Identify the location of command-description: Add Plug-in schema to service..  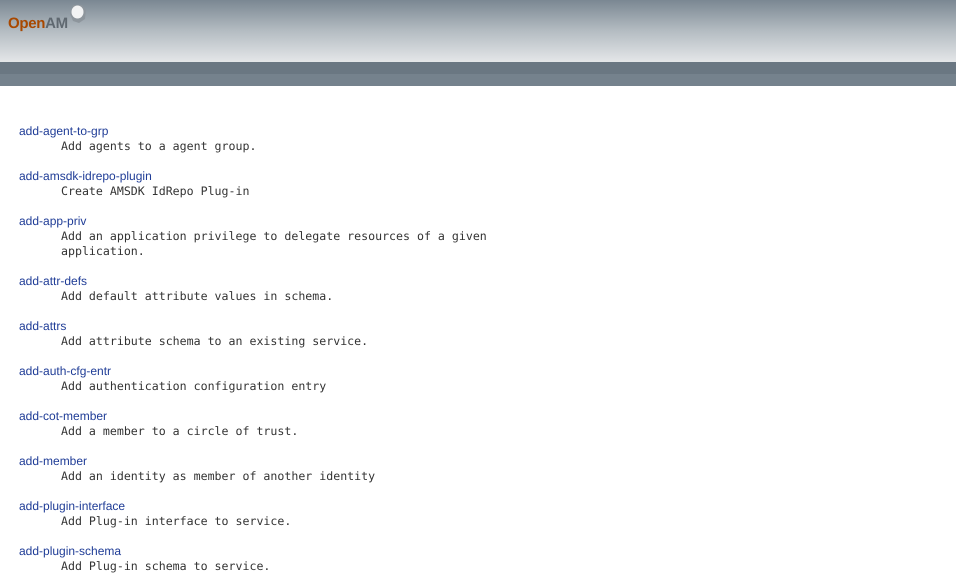
(166, 566).